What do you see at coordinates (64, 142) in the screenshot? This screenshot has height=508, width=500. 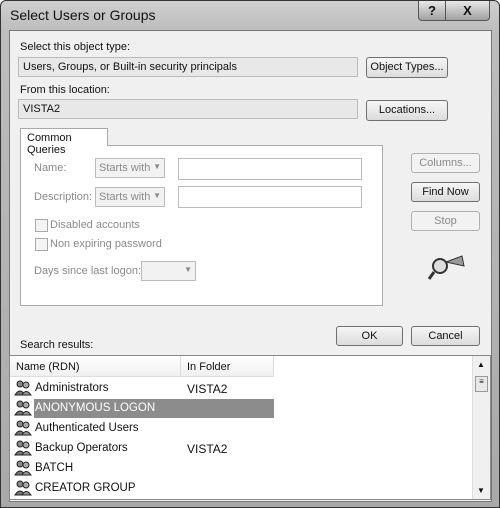 I see `tab-common-queries: Common Queries` at bounding box center [64, 142].